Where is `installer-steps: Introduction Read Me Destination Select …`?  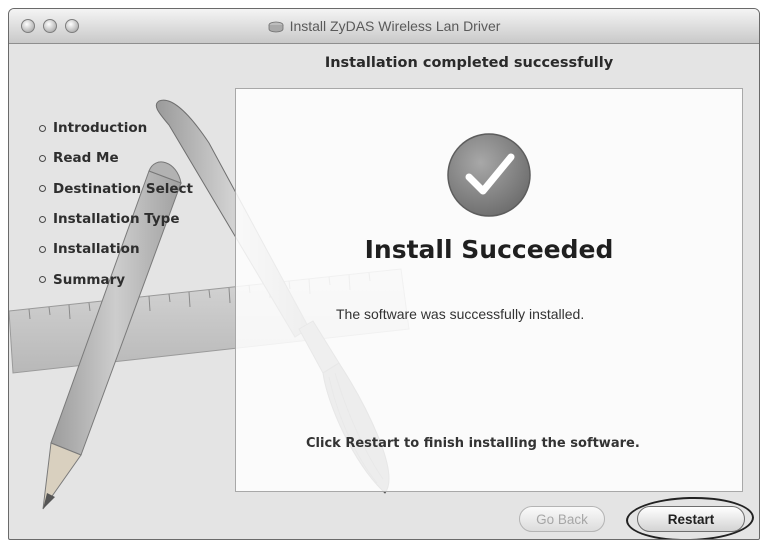 installer-steps: Introduction Read Me Destination Select … is located at coordinates (116, 204).